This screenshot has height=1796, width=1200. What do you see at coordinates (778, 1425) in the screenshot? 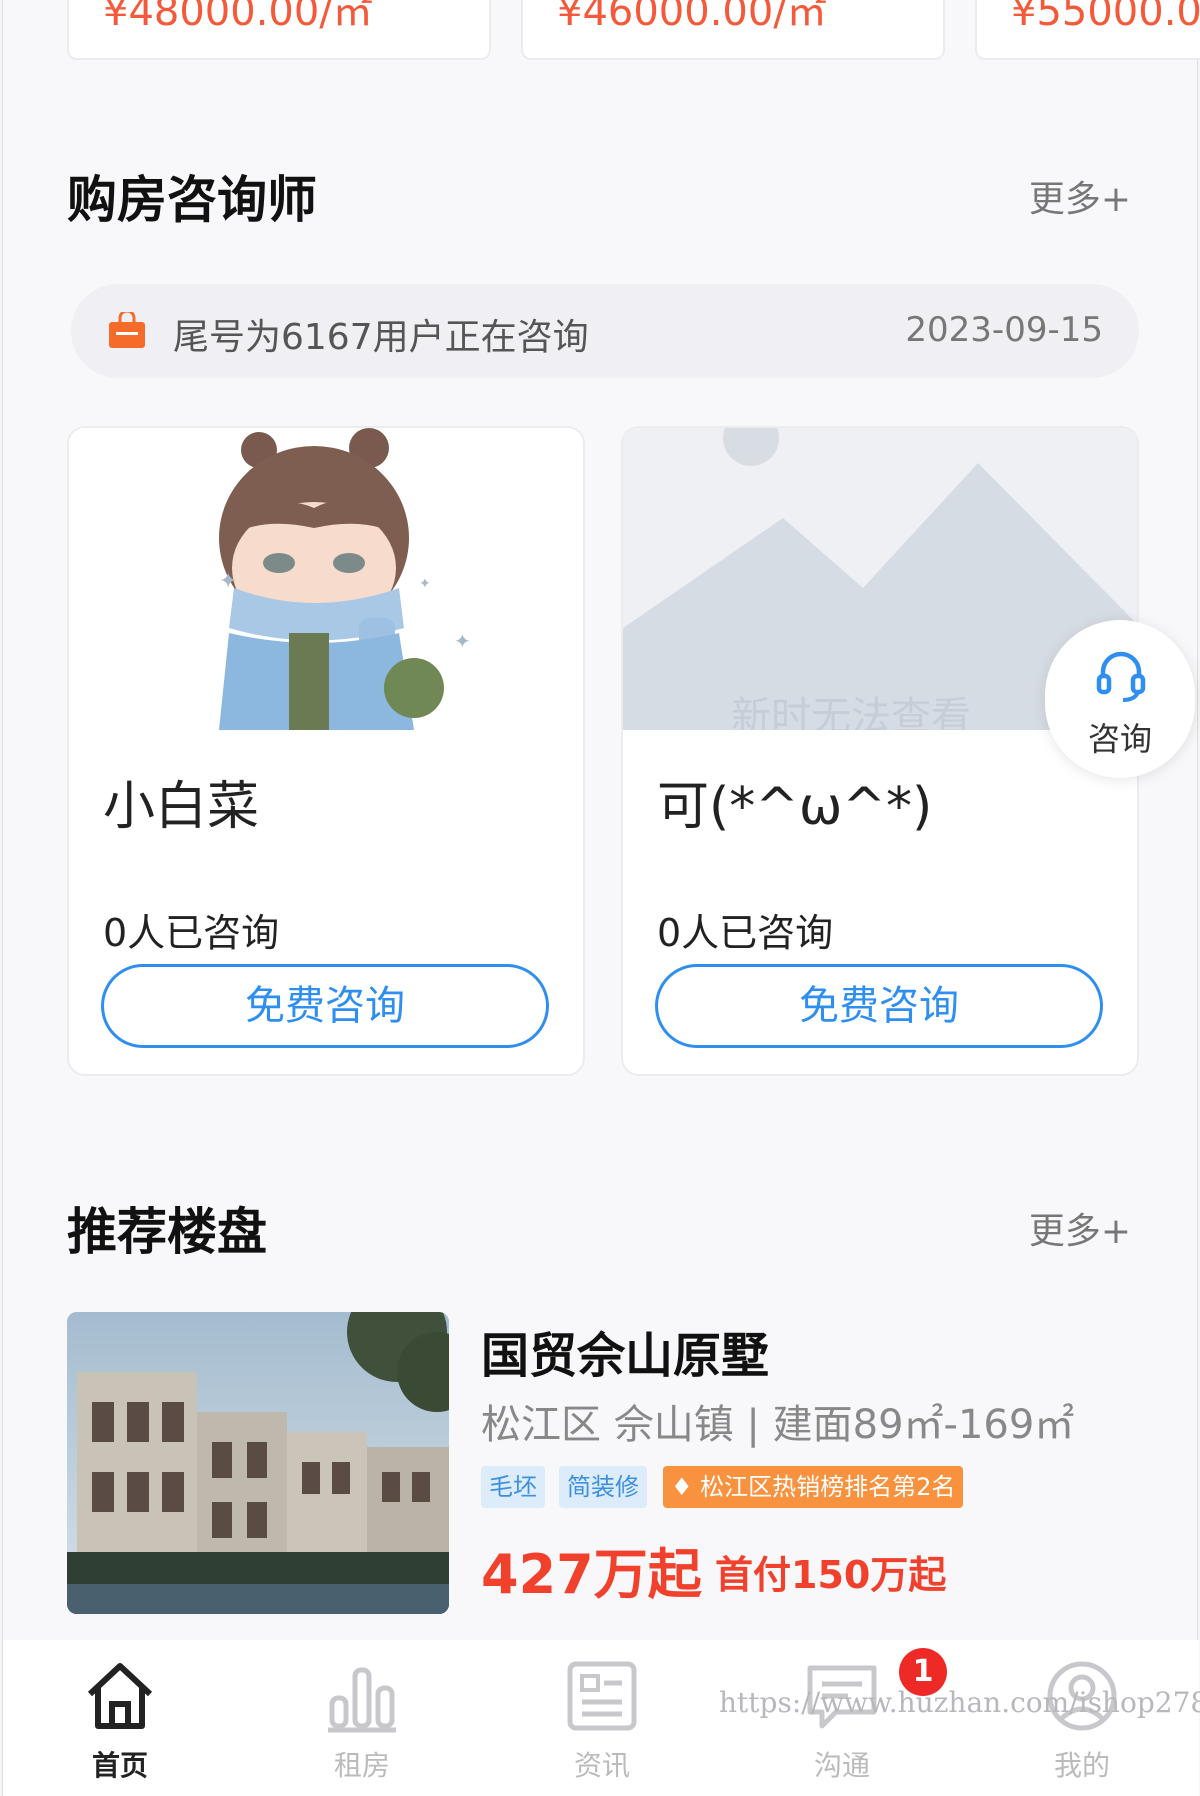
I see `property-location: 松江区 佘山镇 | 建面89㎡-169㎡` at bounding box center [778, 1425].